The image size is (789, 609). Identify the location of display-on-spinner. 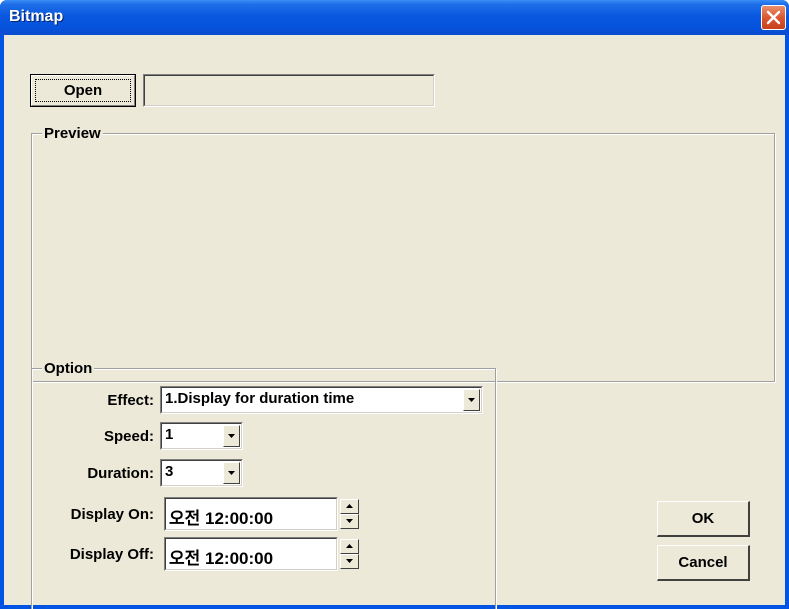
(349, 514).